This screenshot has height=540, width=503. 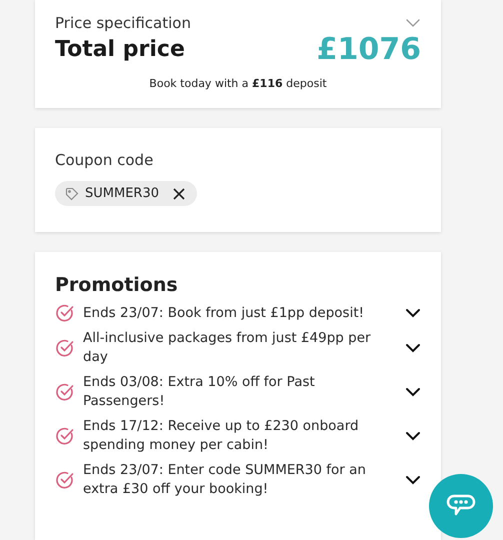 I want to click on promotion-text: Ends 23/07: Book from just £1pp deposit!, so click(x=224, y=313).